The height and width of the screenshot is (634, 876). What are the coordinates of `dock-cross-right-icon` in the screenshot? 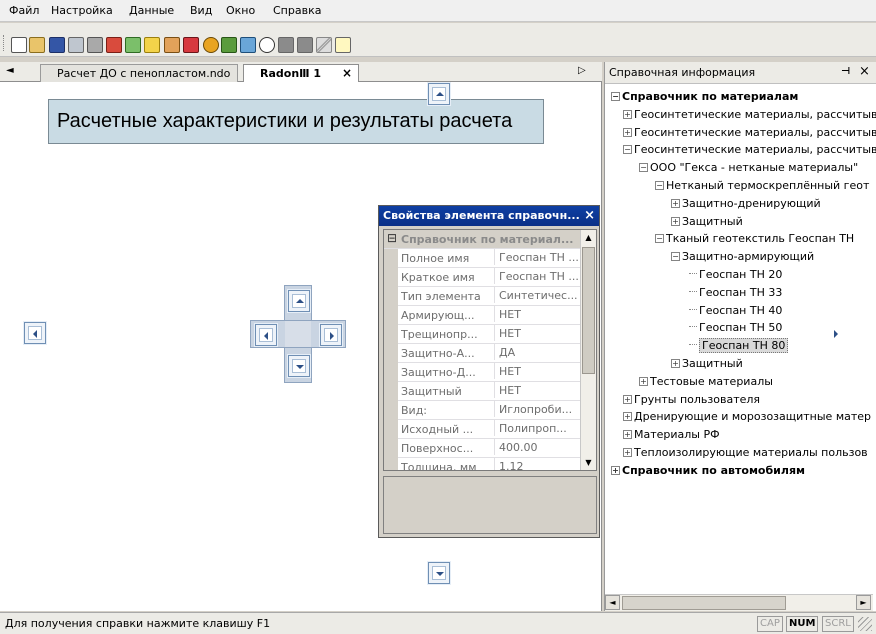 It's located at (331, 335).